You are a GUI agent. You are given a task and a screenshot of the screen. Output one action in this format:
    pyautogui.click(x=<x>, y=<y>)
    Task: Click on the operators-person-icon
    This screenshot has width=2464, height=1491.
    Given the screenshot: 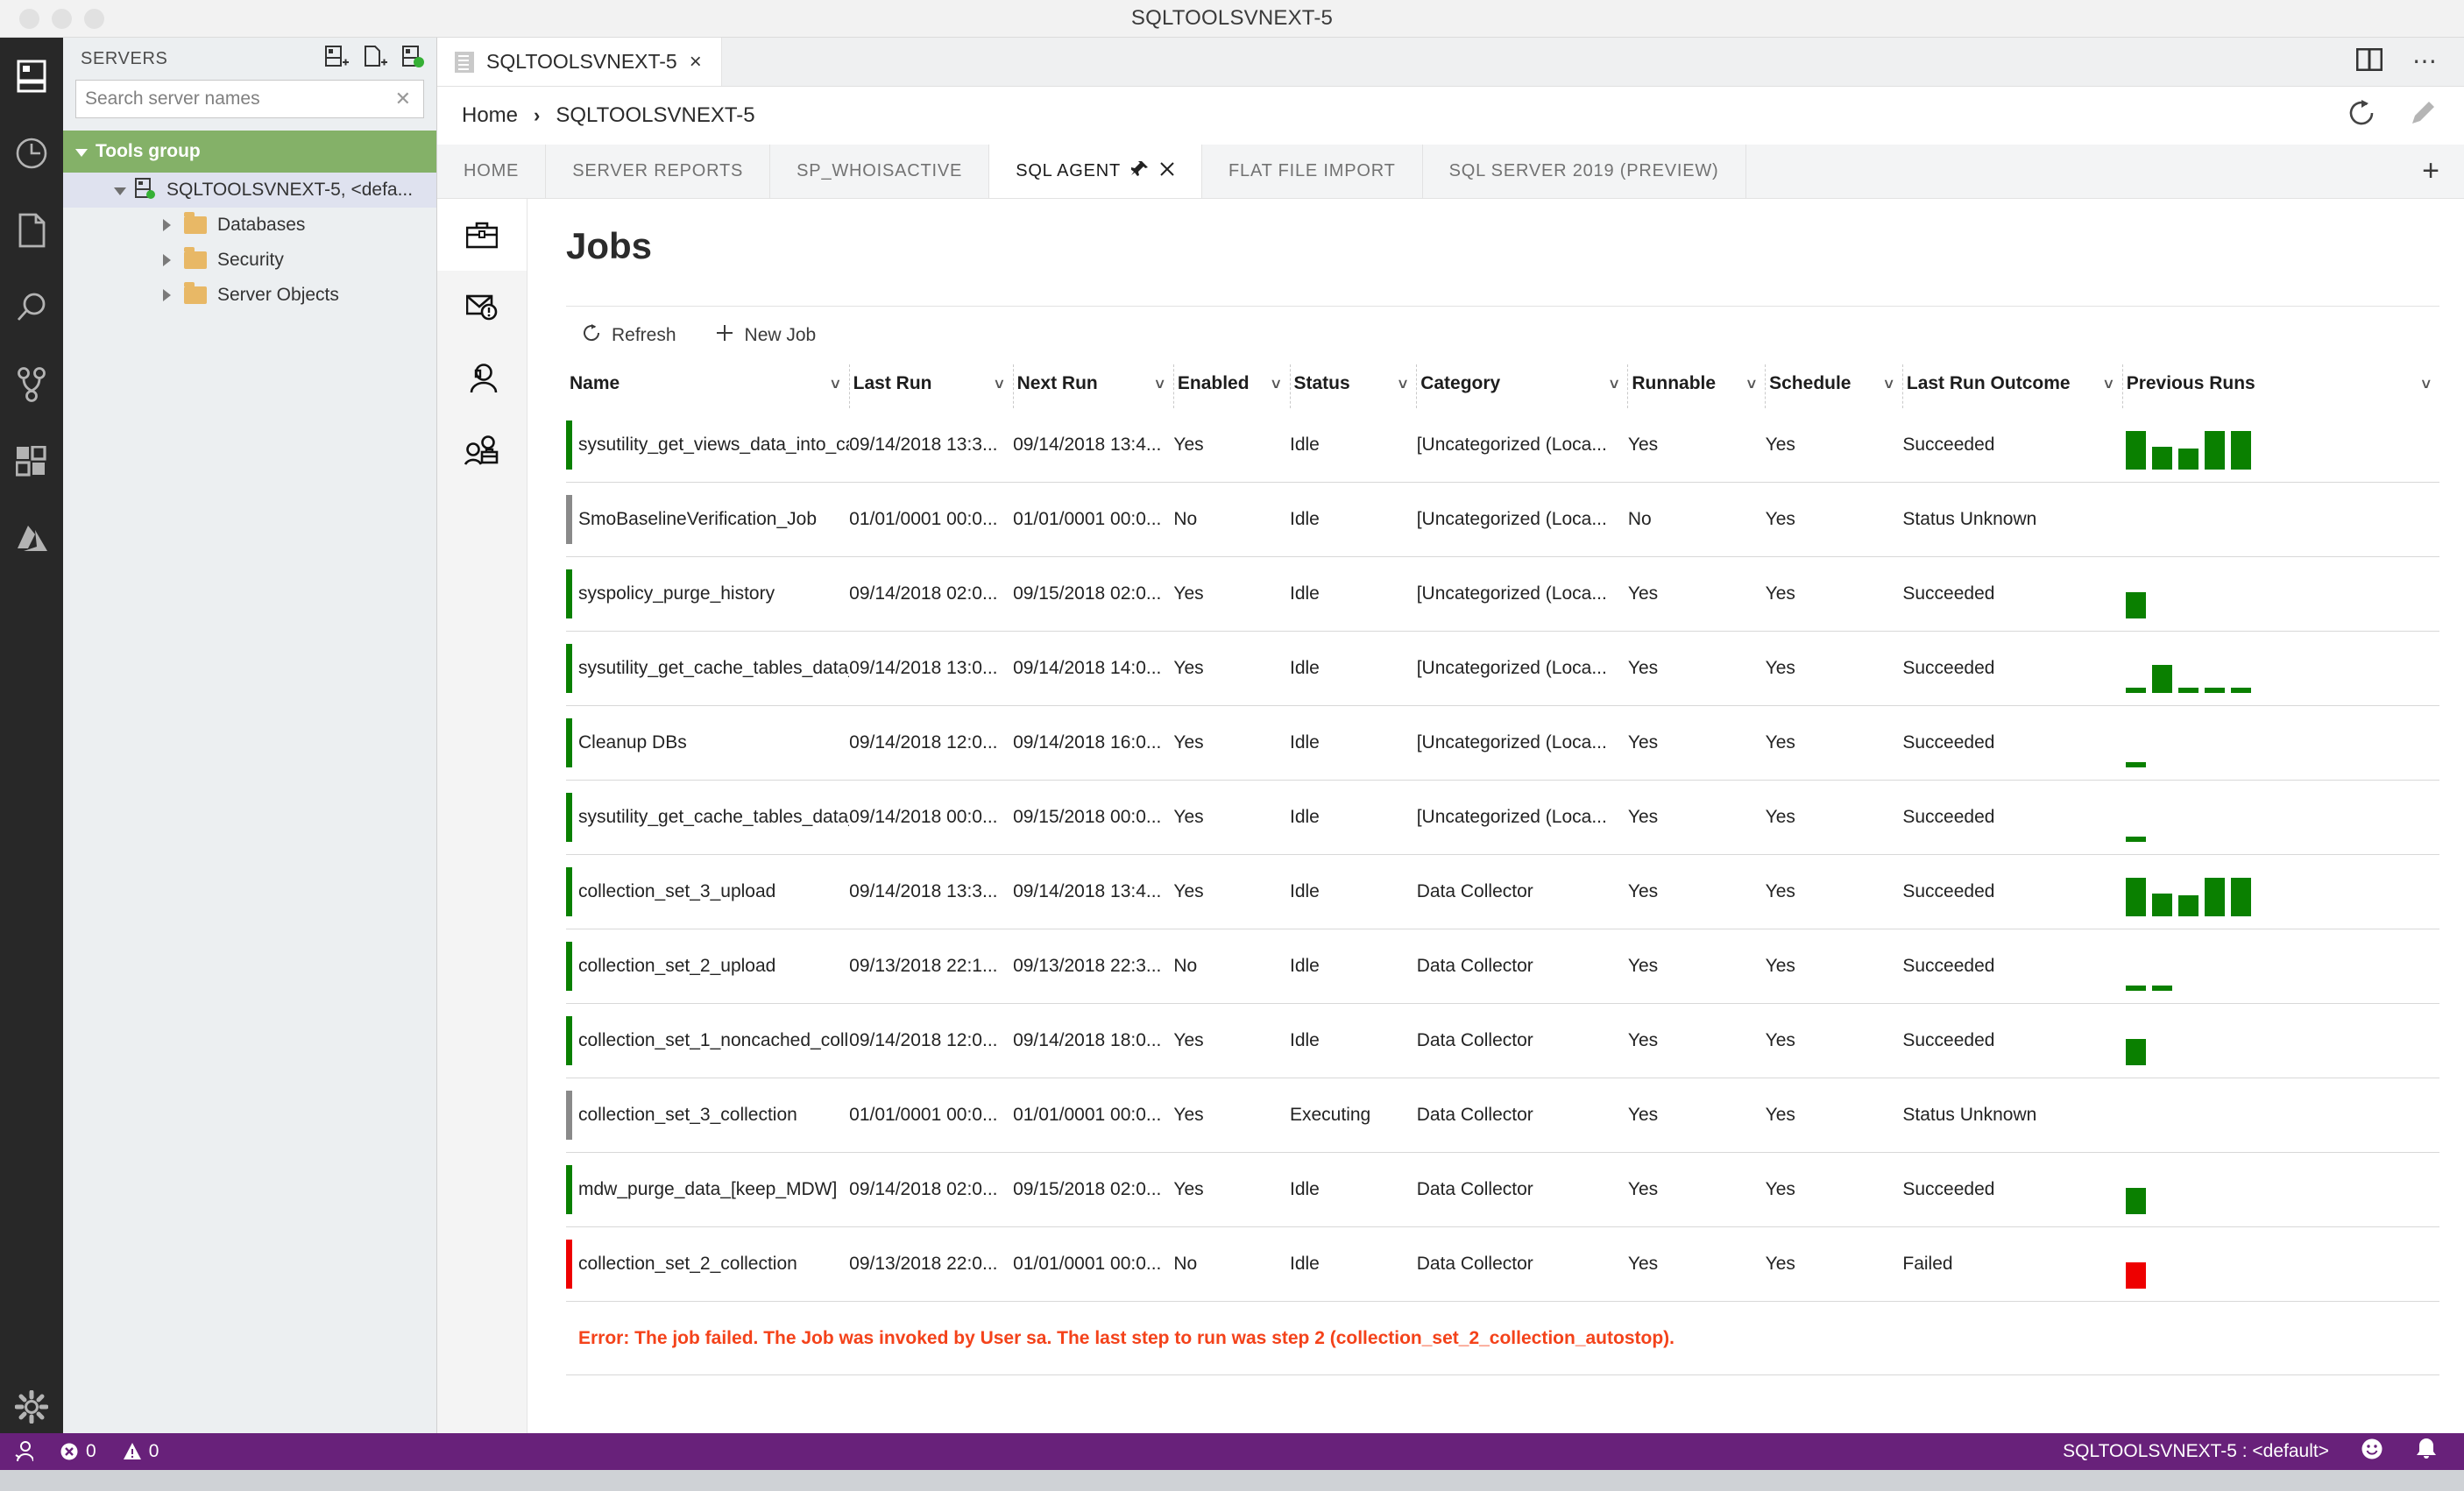 What is the action you would take?
    pyautogui.click(x=482, y=378)
    